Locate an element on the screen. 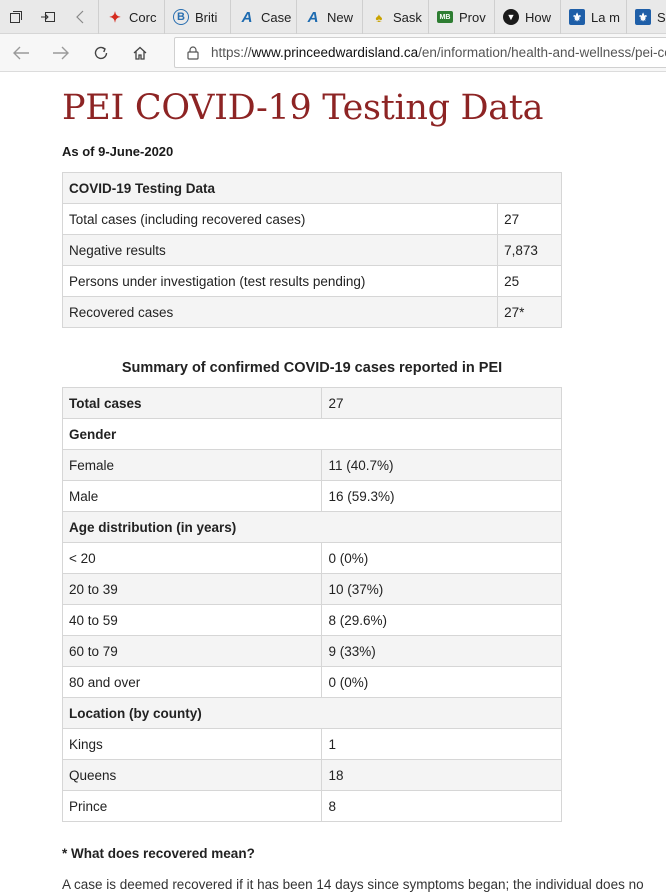 The width and height of the screenshot is (666, 892). row-value: 10 (37%) is located at coordinates (441, 589).